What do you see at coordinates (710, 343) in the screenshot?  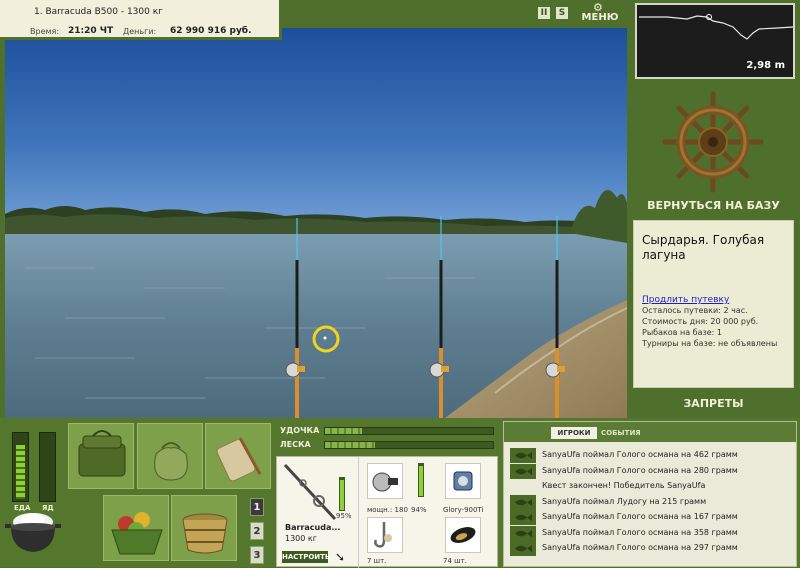 I see `tournaments-status: Турниры на базе: не объявлены` at bounding box center [710, 343].